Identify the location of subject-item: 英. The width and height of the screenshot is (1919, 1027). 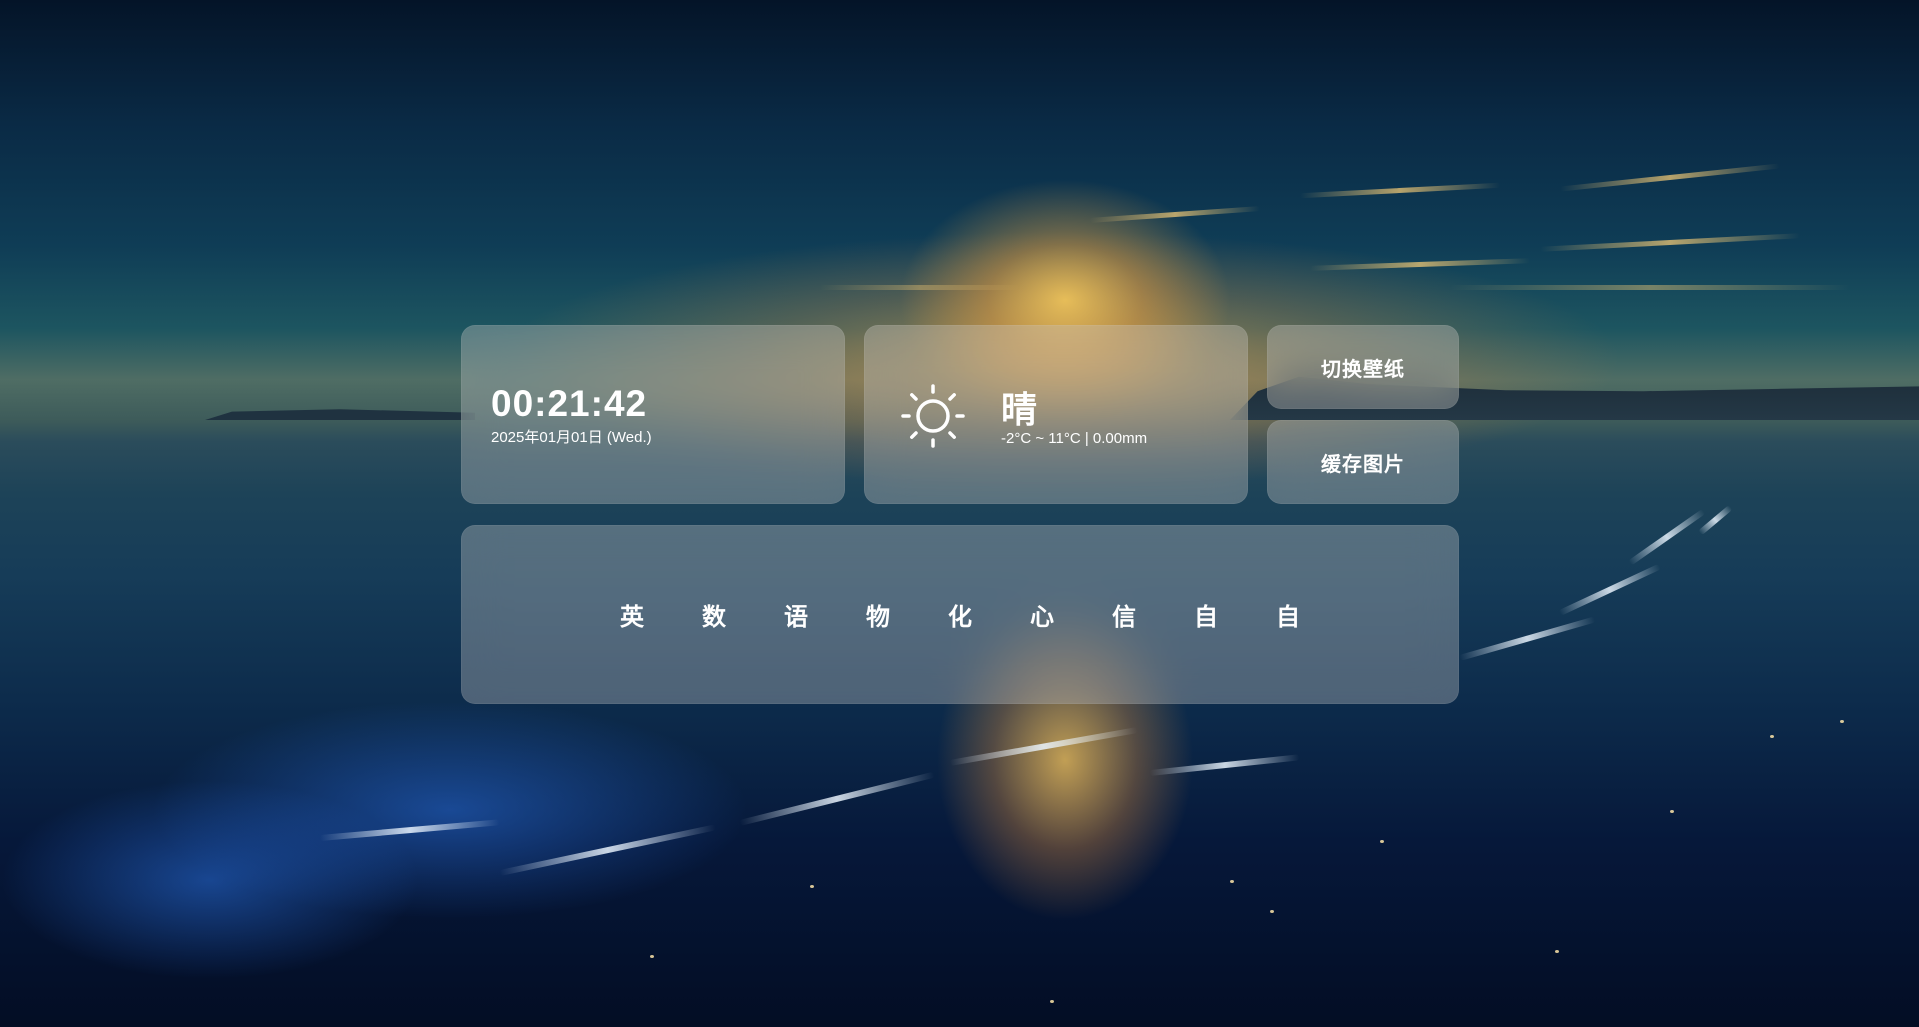
(632, 614).